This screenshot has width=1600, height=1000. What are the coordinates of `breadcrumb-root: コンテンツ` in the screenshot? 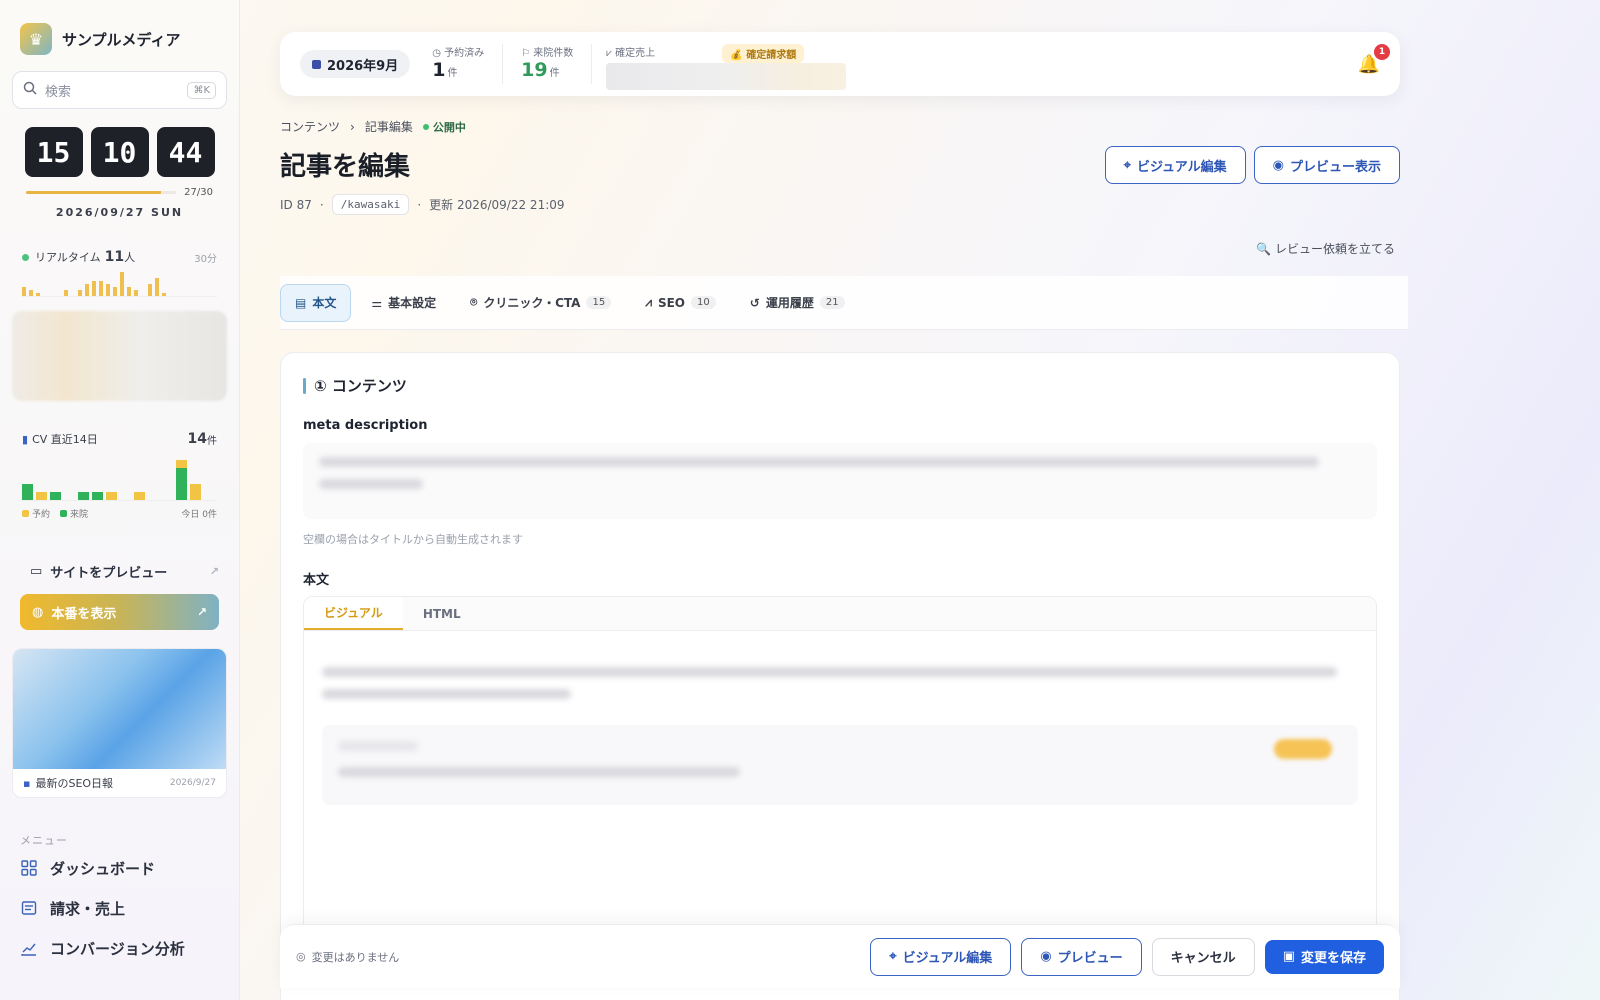 It's located at (310, 126).